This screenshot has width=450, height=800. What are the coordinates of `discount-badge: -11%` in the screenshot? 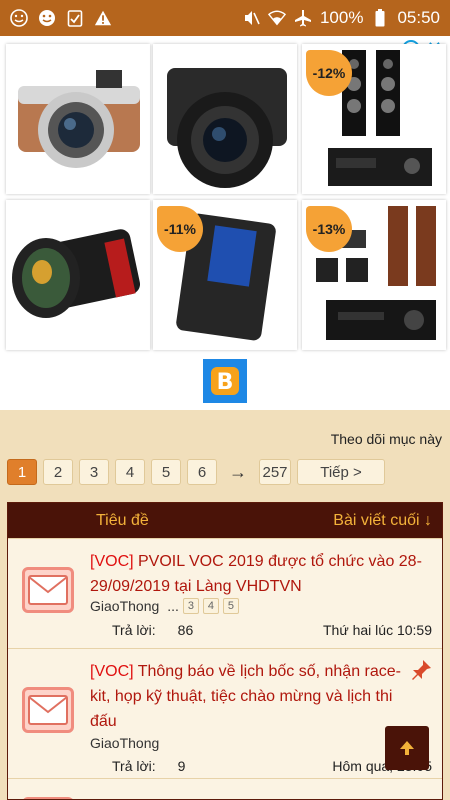 It's located at (180, 229).